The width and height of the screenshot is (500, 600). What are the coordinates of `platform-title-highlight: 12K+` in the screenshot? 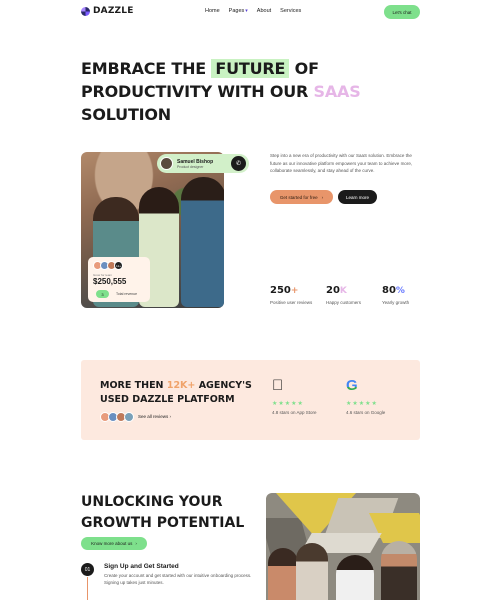 It's located at (181, 385).